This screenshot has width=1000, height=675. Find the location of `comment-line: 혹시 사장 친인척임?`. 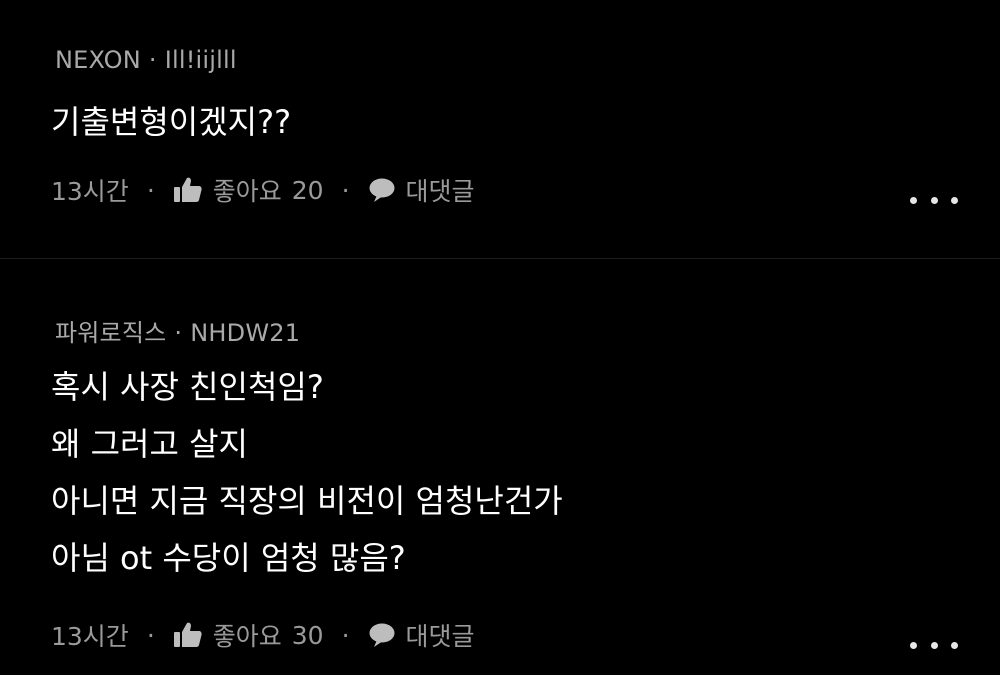

comment-line: 혹시 사장 친인척임? is located at coordinates (187, 387).